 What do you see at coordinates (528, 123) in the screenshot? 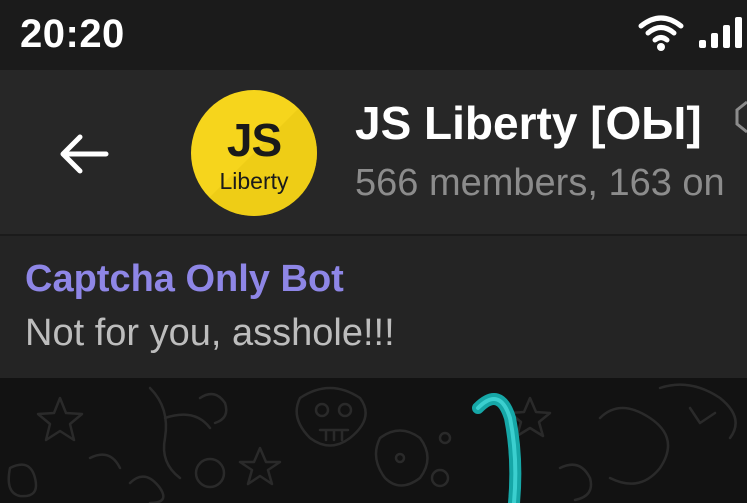
I see `chat-title: JS Liberty [ОЫ]` at bounding box center [528, 123].